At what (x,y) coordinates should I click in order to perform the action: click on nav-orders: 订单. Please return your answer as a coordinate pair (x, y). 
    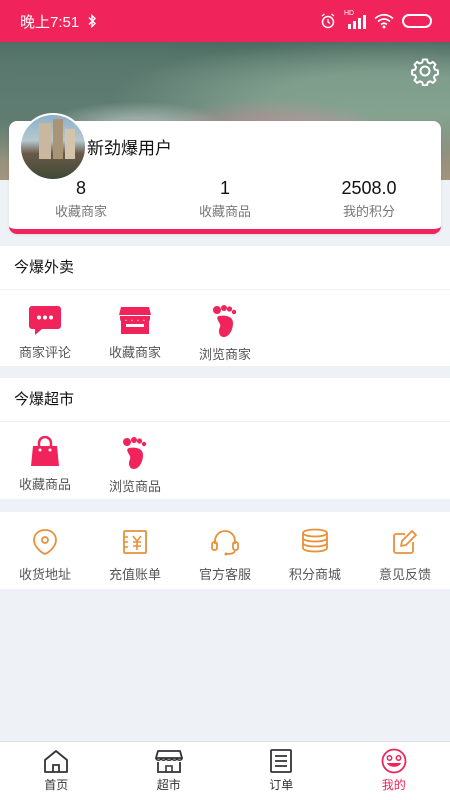
    Looking at the image, I should click on (281, 771).